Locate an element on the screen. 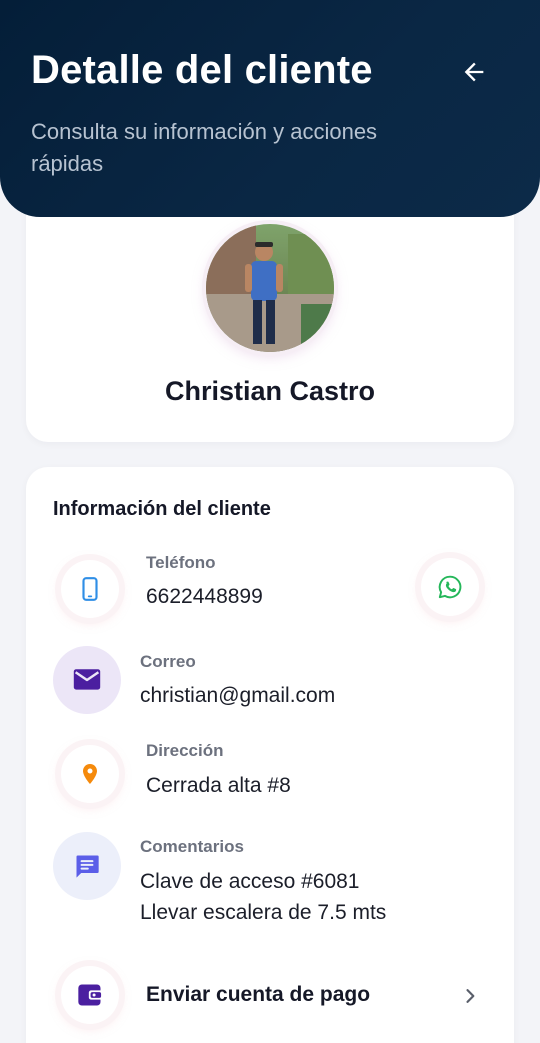 This screenshot has height=1043, width=540. chat-icon-circle is located at coordinates (87, 866).